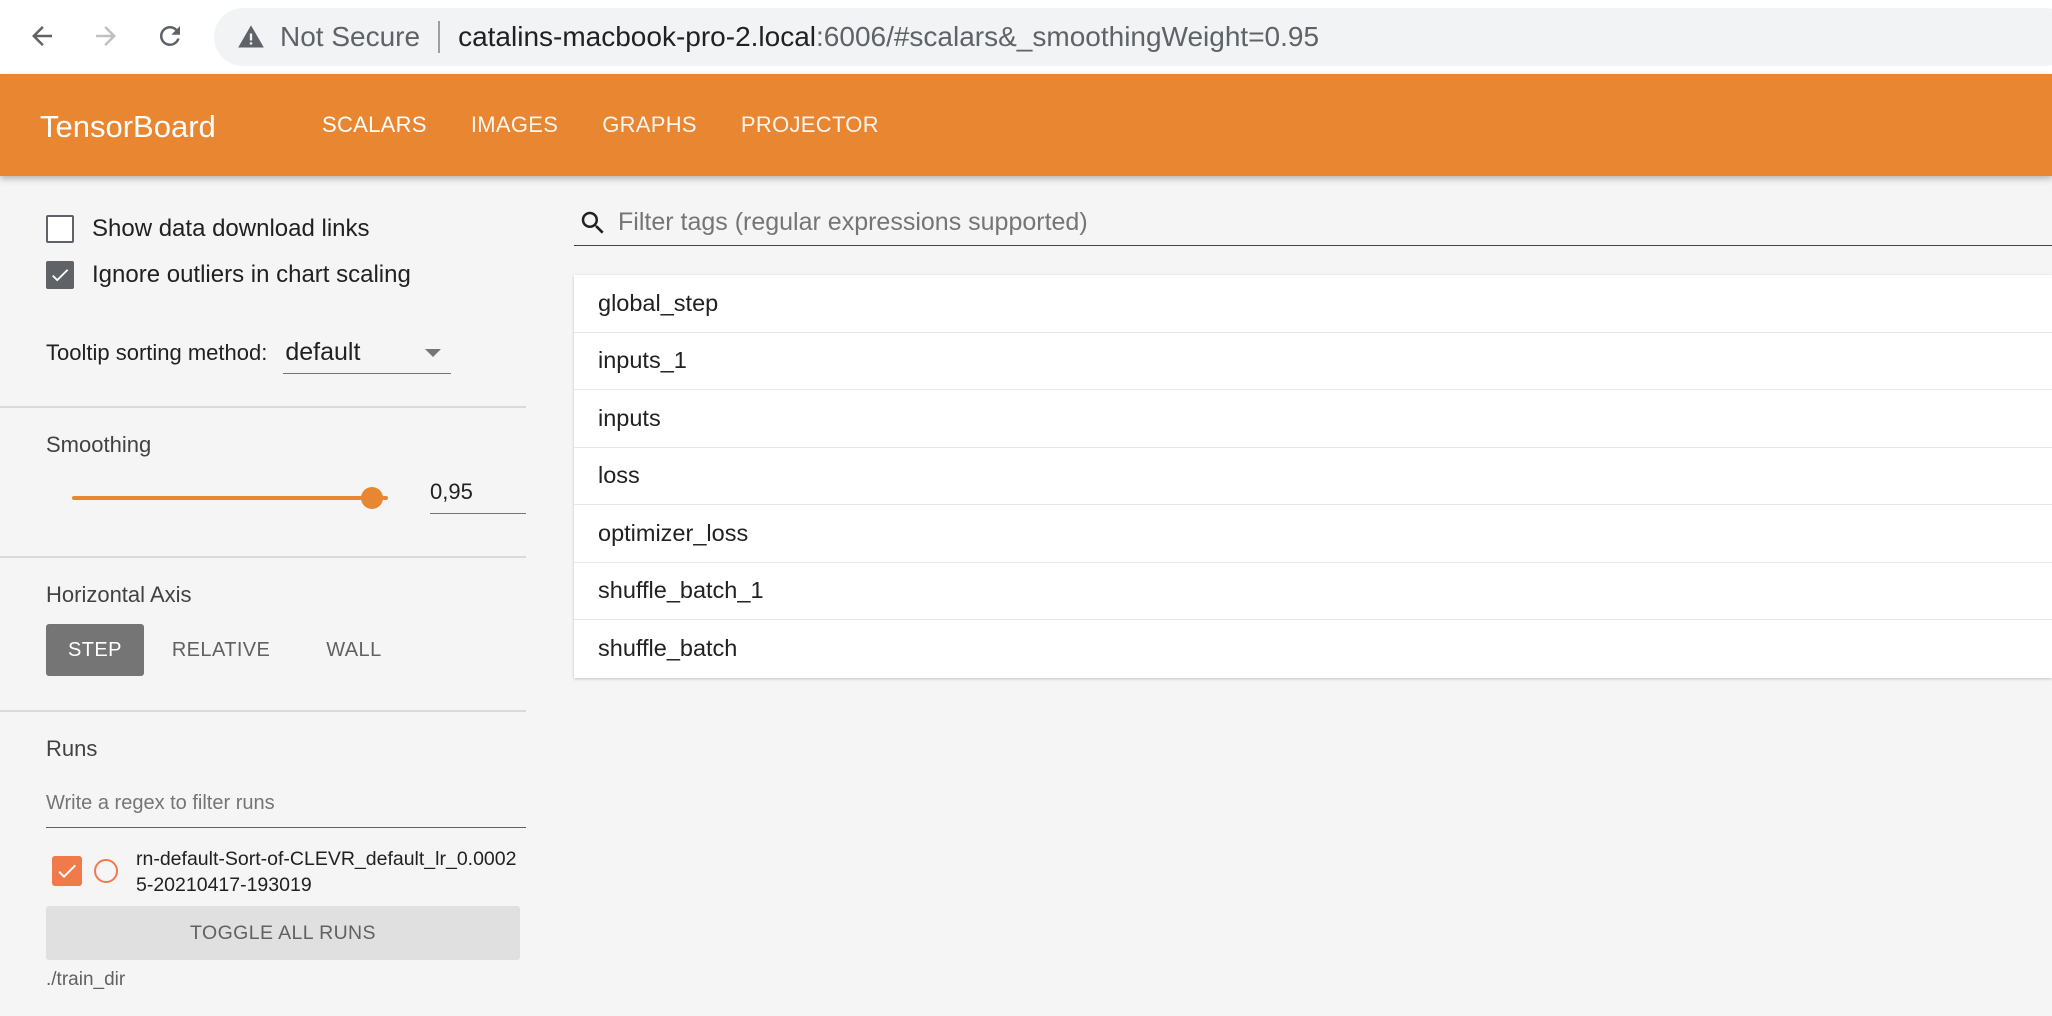 The image size is (2052, 1016). I want to click on reload-icon, so click(169, 35).